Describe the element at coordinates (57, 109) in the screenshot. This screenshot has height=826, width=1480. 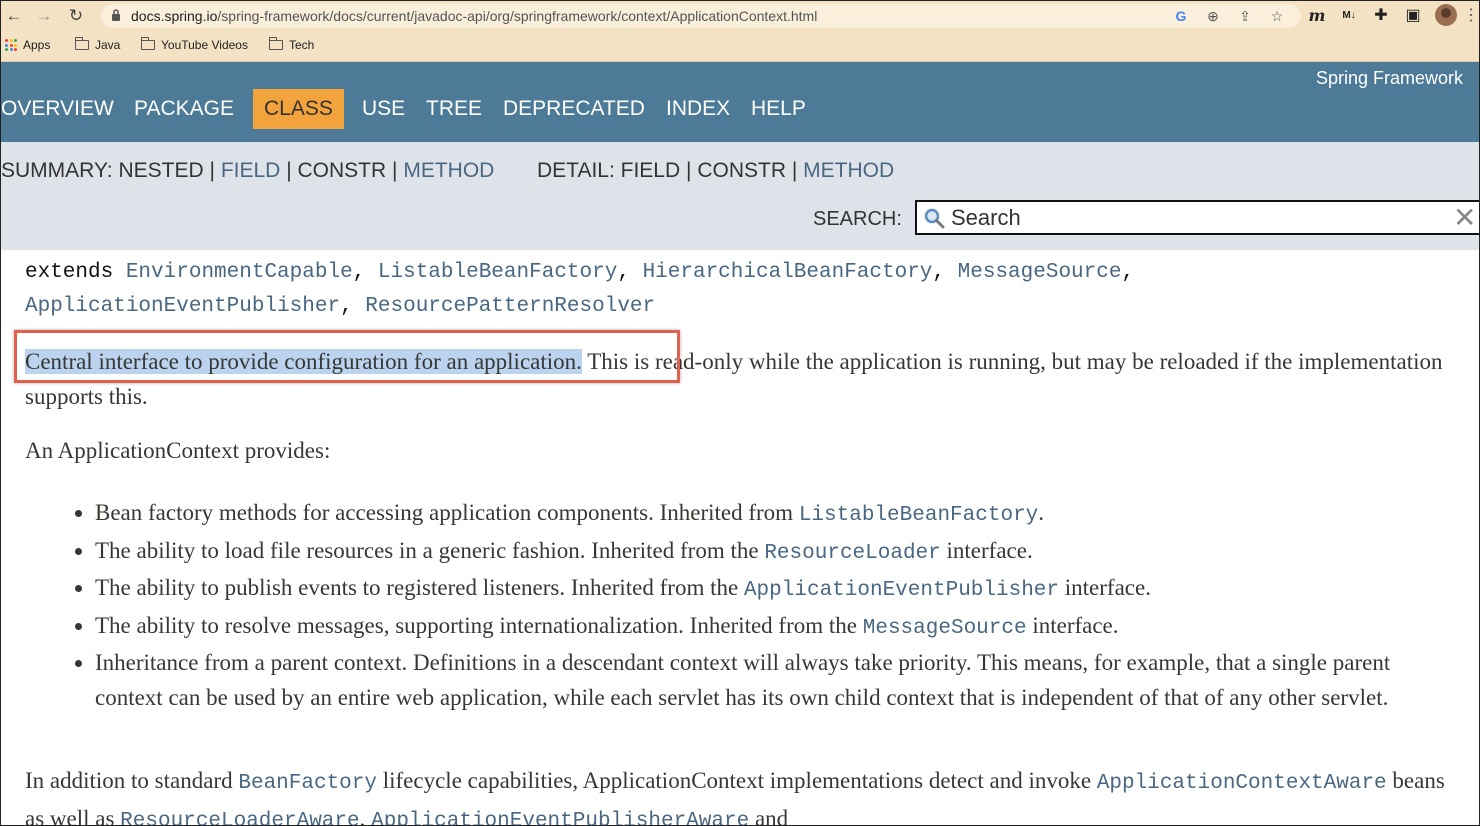
I see `nav-overview: OVERVIEW` at that location.